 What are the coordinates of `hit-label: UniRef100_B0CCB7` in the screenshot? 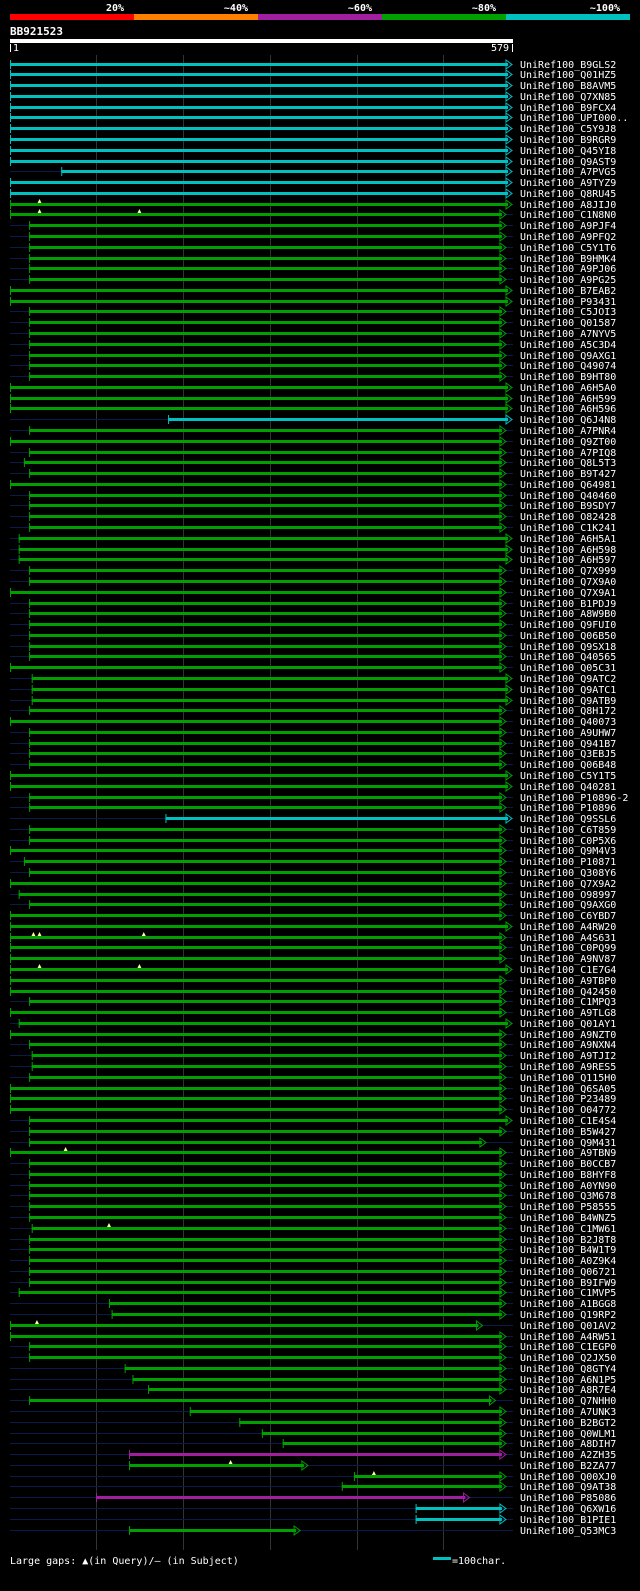 It's located at (568, 1164).